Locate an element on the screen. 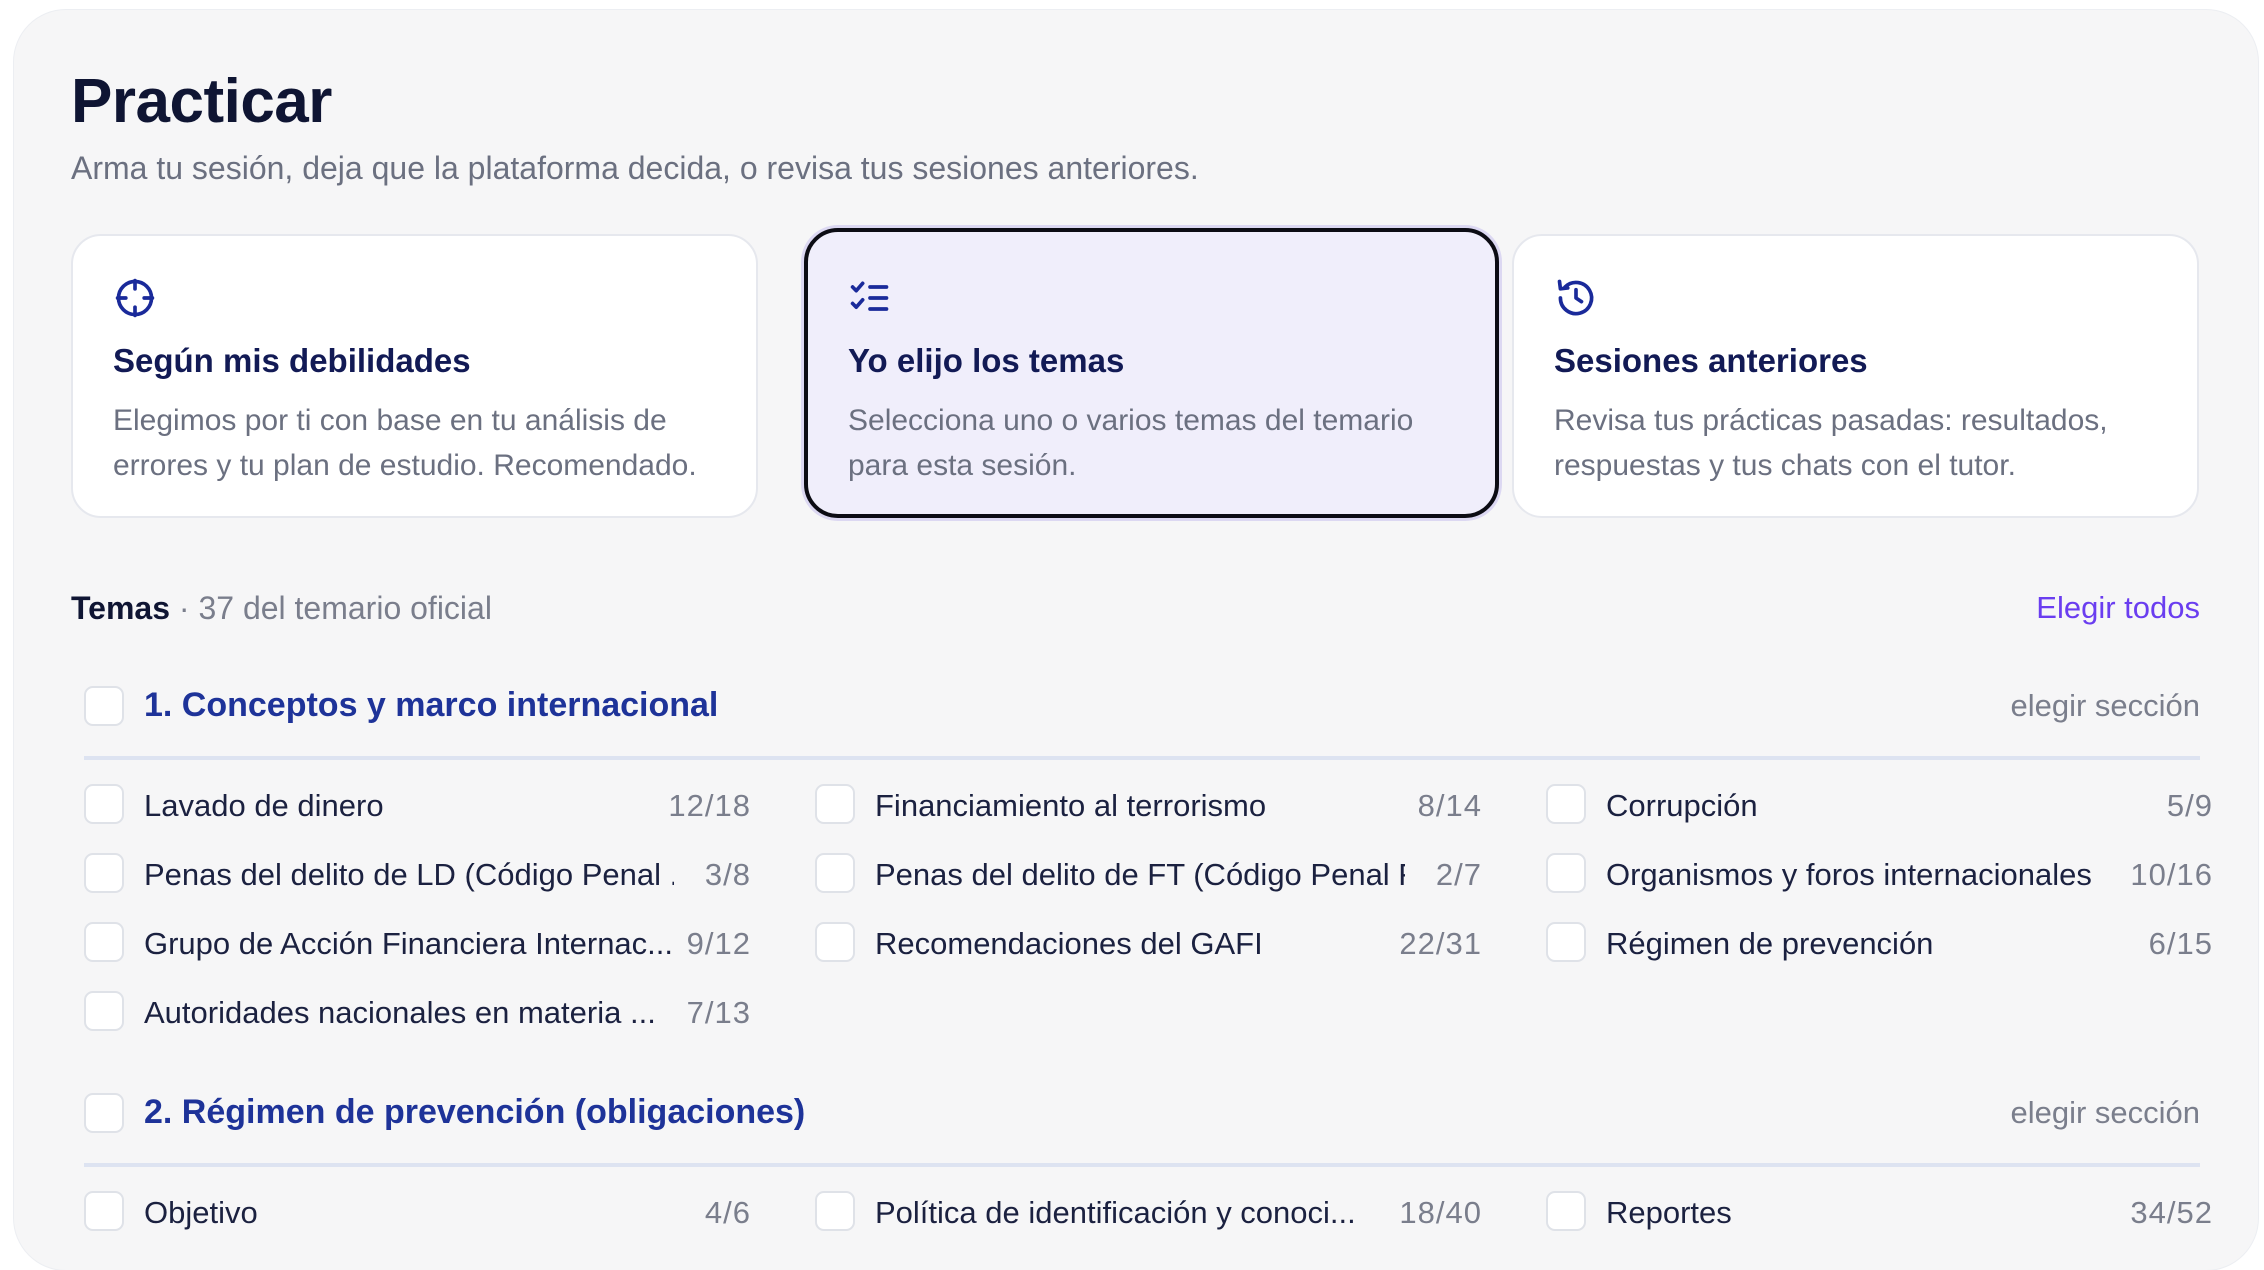 The height and width of the screenshot is (1270, 2264). checklist-icon is located at coordinates (869, 296).